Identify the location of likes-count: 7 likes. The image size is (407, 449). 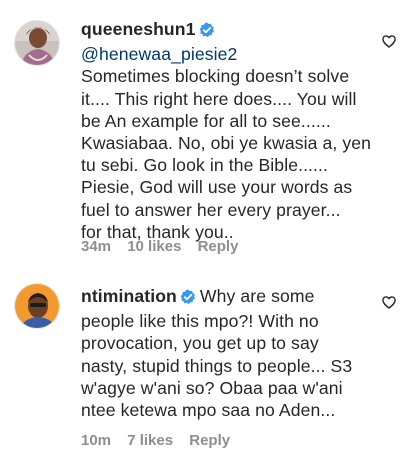
(150, 440).